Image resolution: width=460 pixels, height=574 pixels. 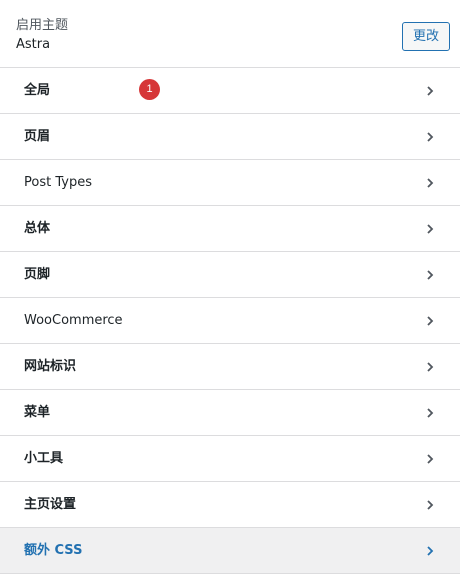 What do you see at coordinates (42, 25) in the screenshot?
I see `active-theme-label: 启用主题` at bounding box center [42, 25].